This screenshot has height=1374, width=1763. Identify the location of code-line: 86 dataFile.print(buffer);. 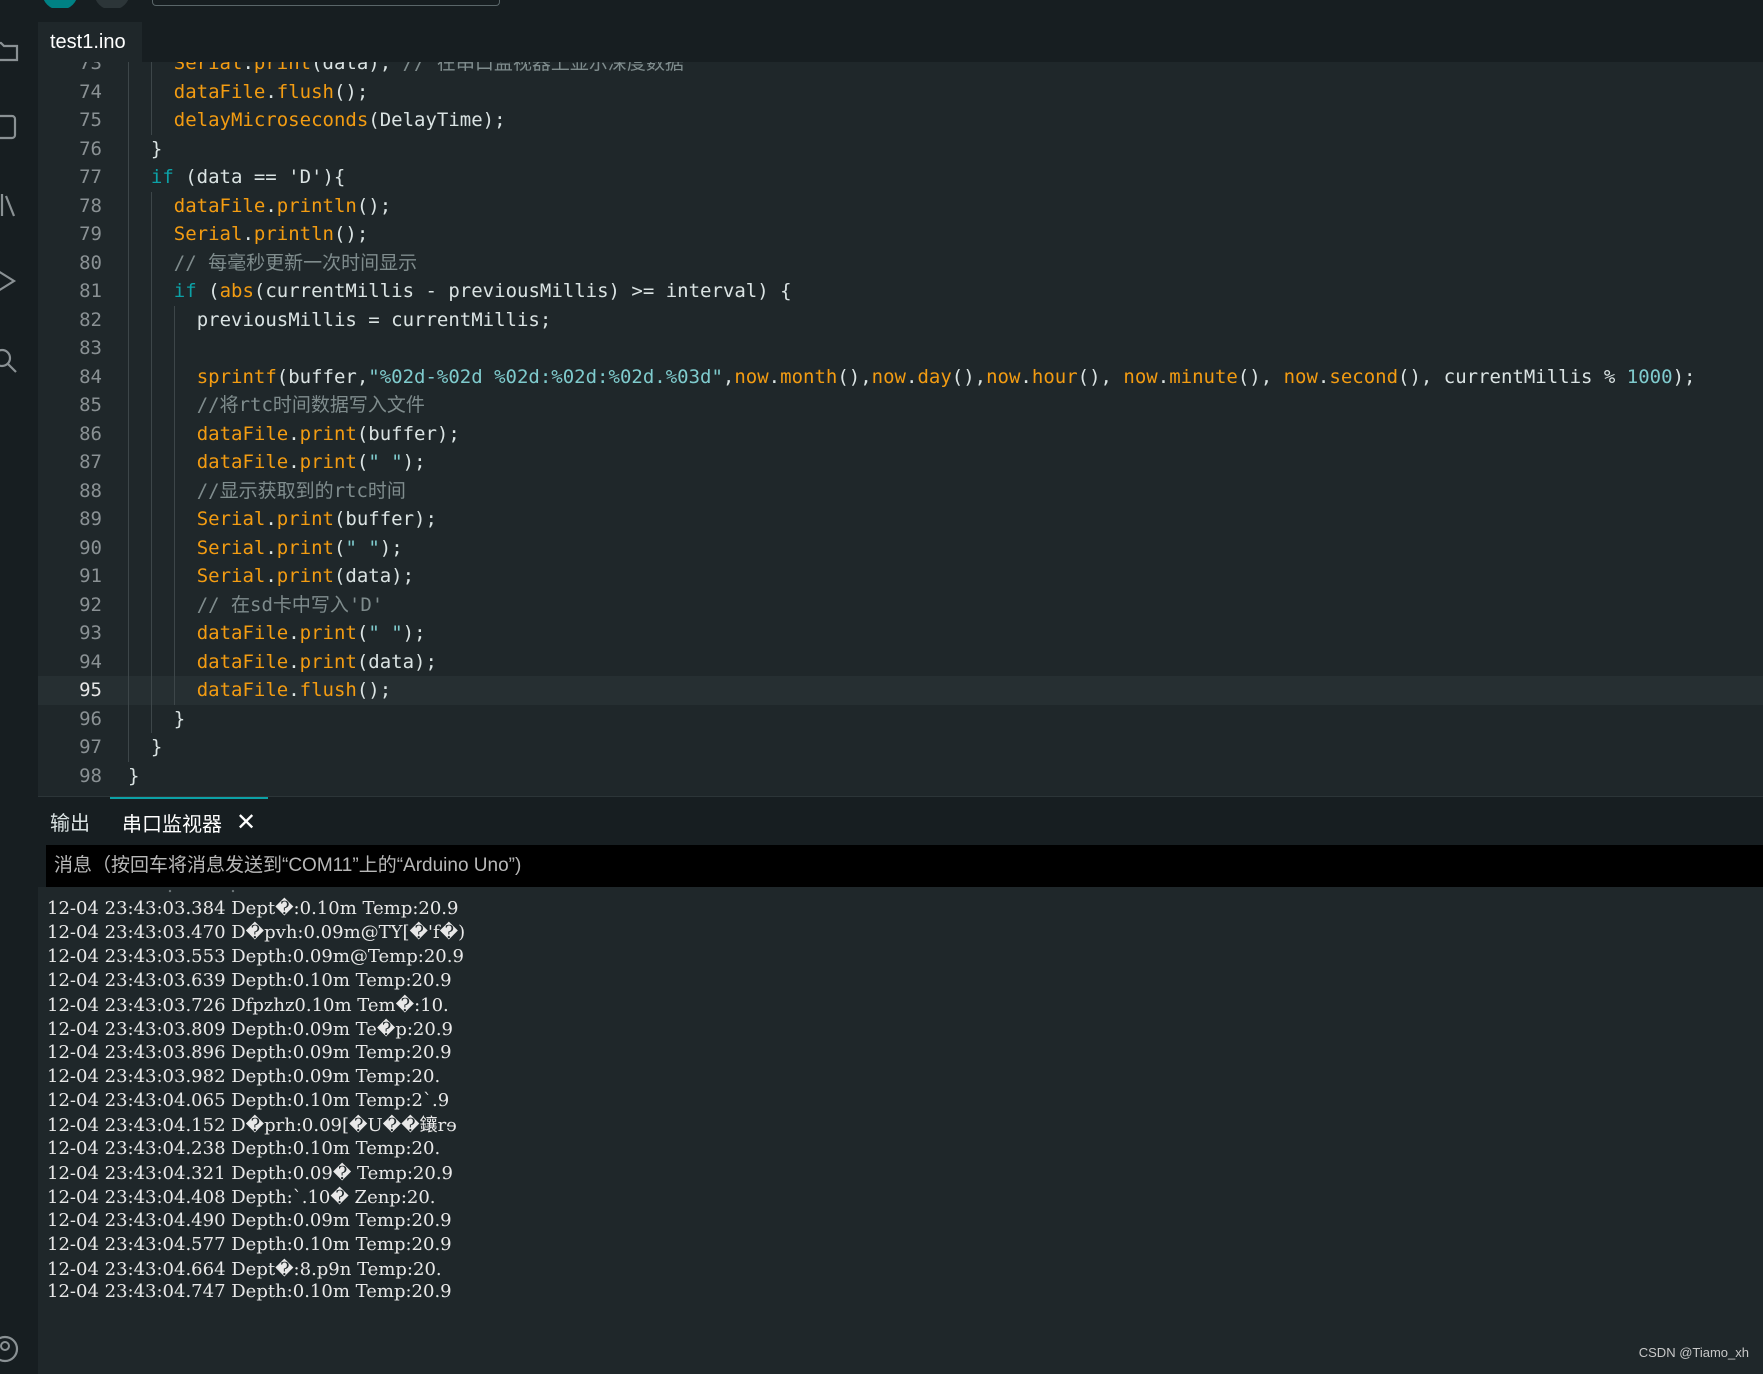
(900, 433).